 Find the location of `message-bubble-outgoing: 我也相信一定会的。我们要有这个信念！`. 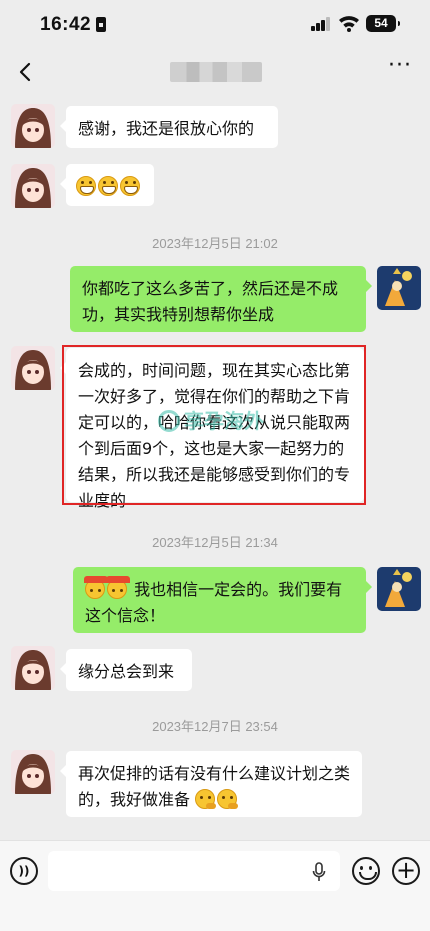

message-bubble-outgoing: 我也相信一定会的。我们要有这个信念！ is located at coordinates (222, 600).